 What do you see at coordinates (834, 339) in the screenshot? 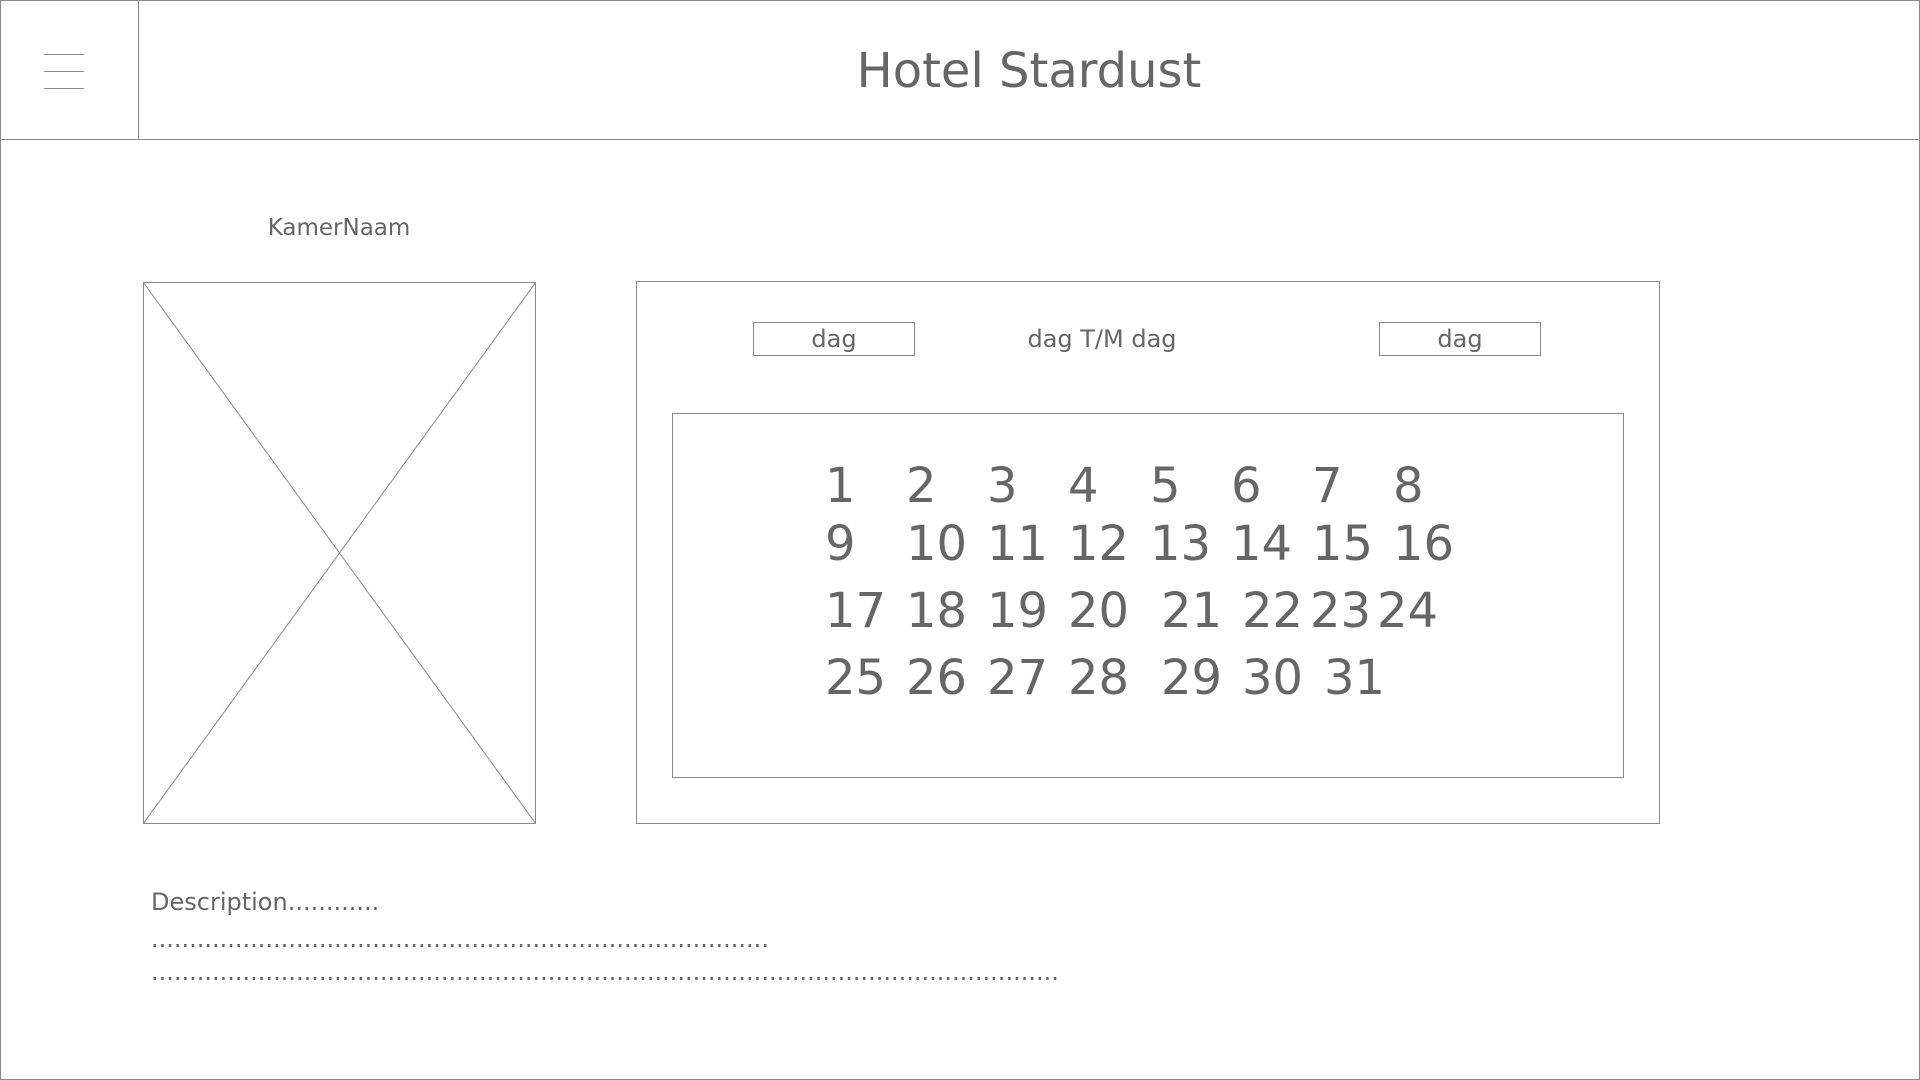
I see `start-day-field: dag` at bounding box center [834, 339].